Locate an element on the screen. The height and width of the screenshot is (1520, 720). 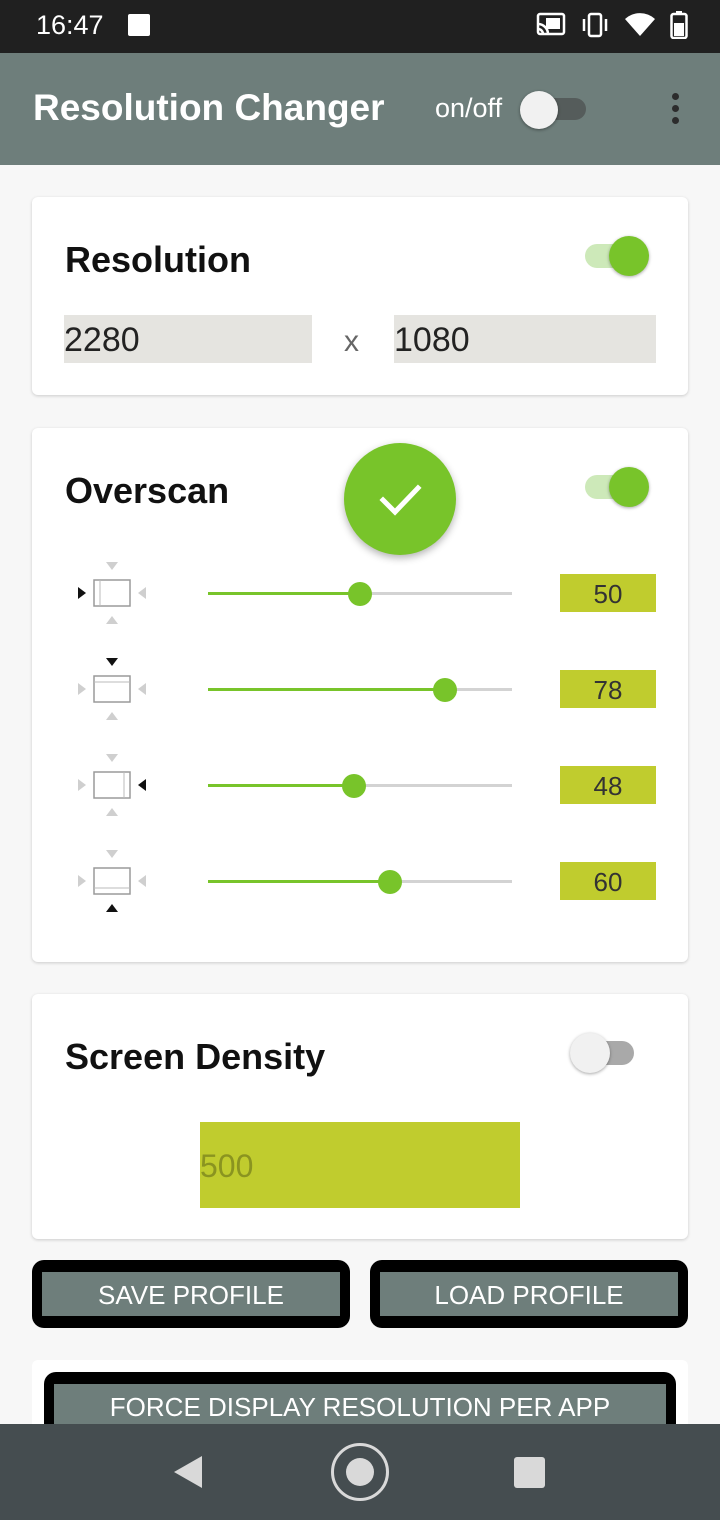
density-card: Screen Density 500 is located at coordinates (360, 1116).